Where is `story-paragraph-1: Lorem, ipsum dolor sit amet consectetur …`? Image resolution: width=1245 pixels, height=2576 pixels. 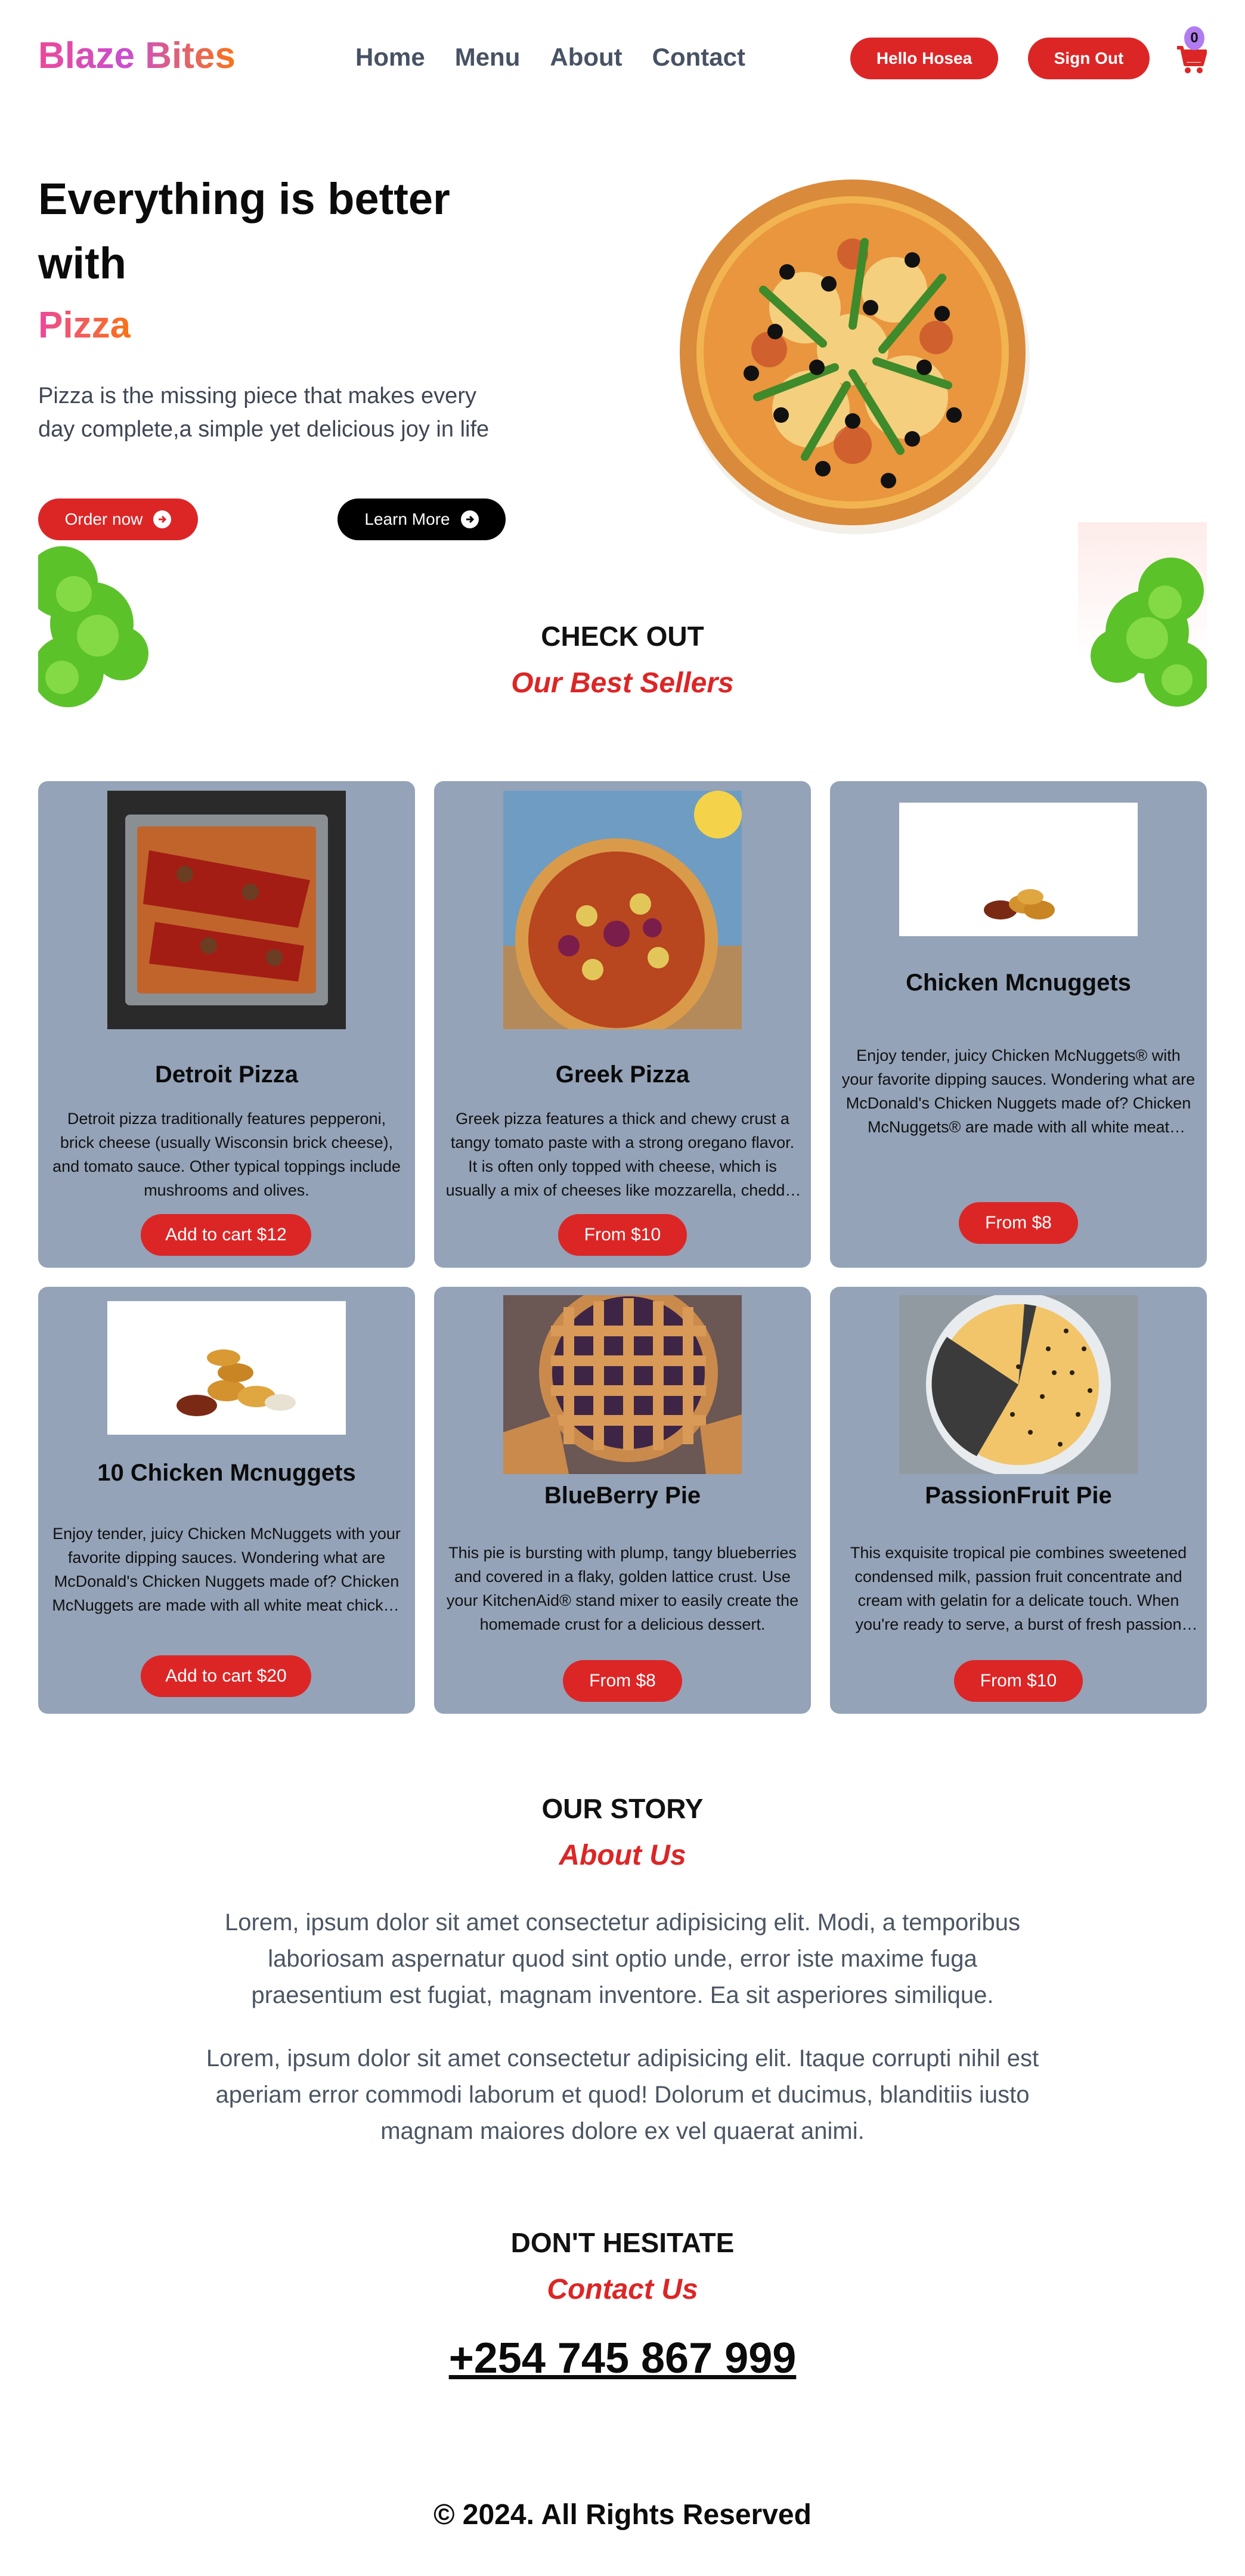
story-paragraph-1: Lorem, ipsum dolor sit amet consectetur … is located at coordinates (622, 1959).